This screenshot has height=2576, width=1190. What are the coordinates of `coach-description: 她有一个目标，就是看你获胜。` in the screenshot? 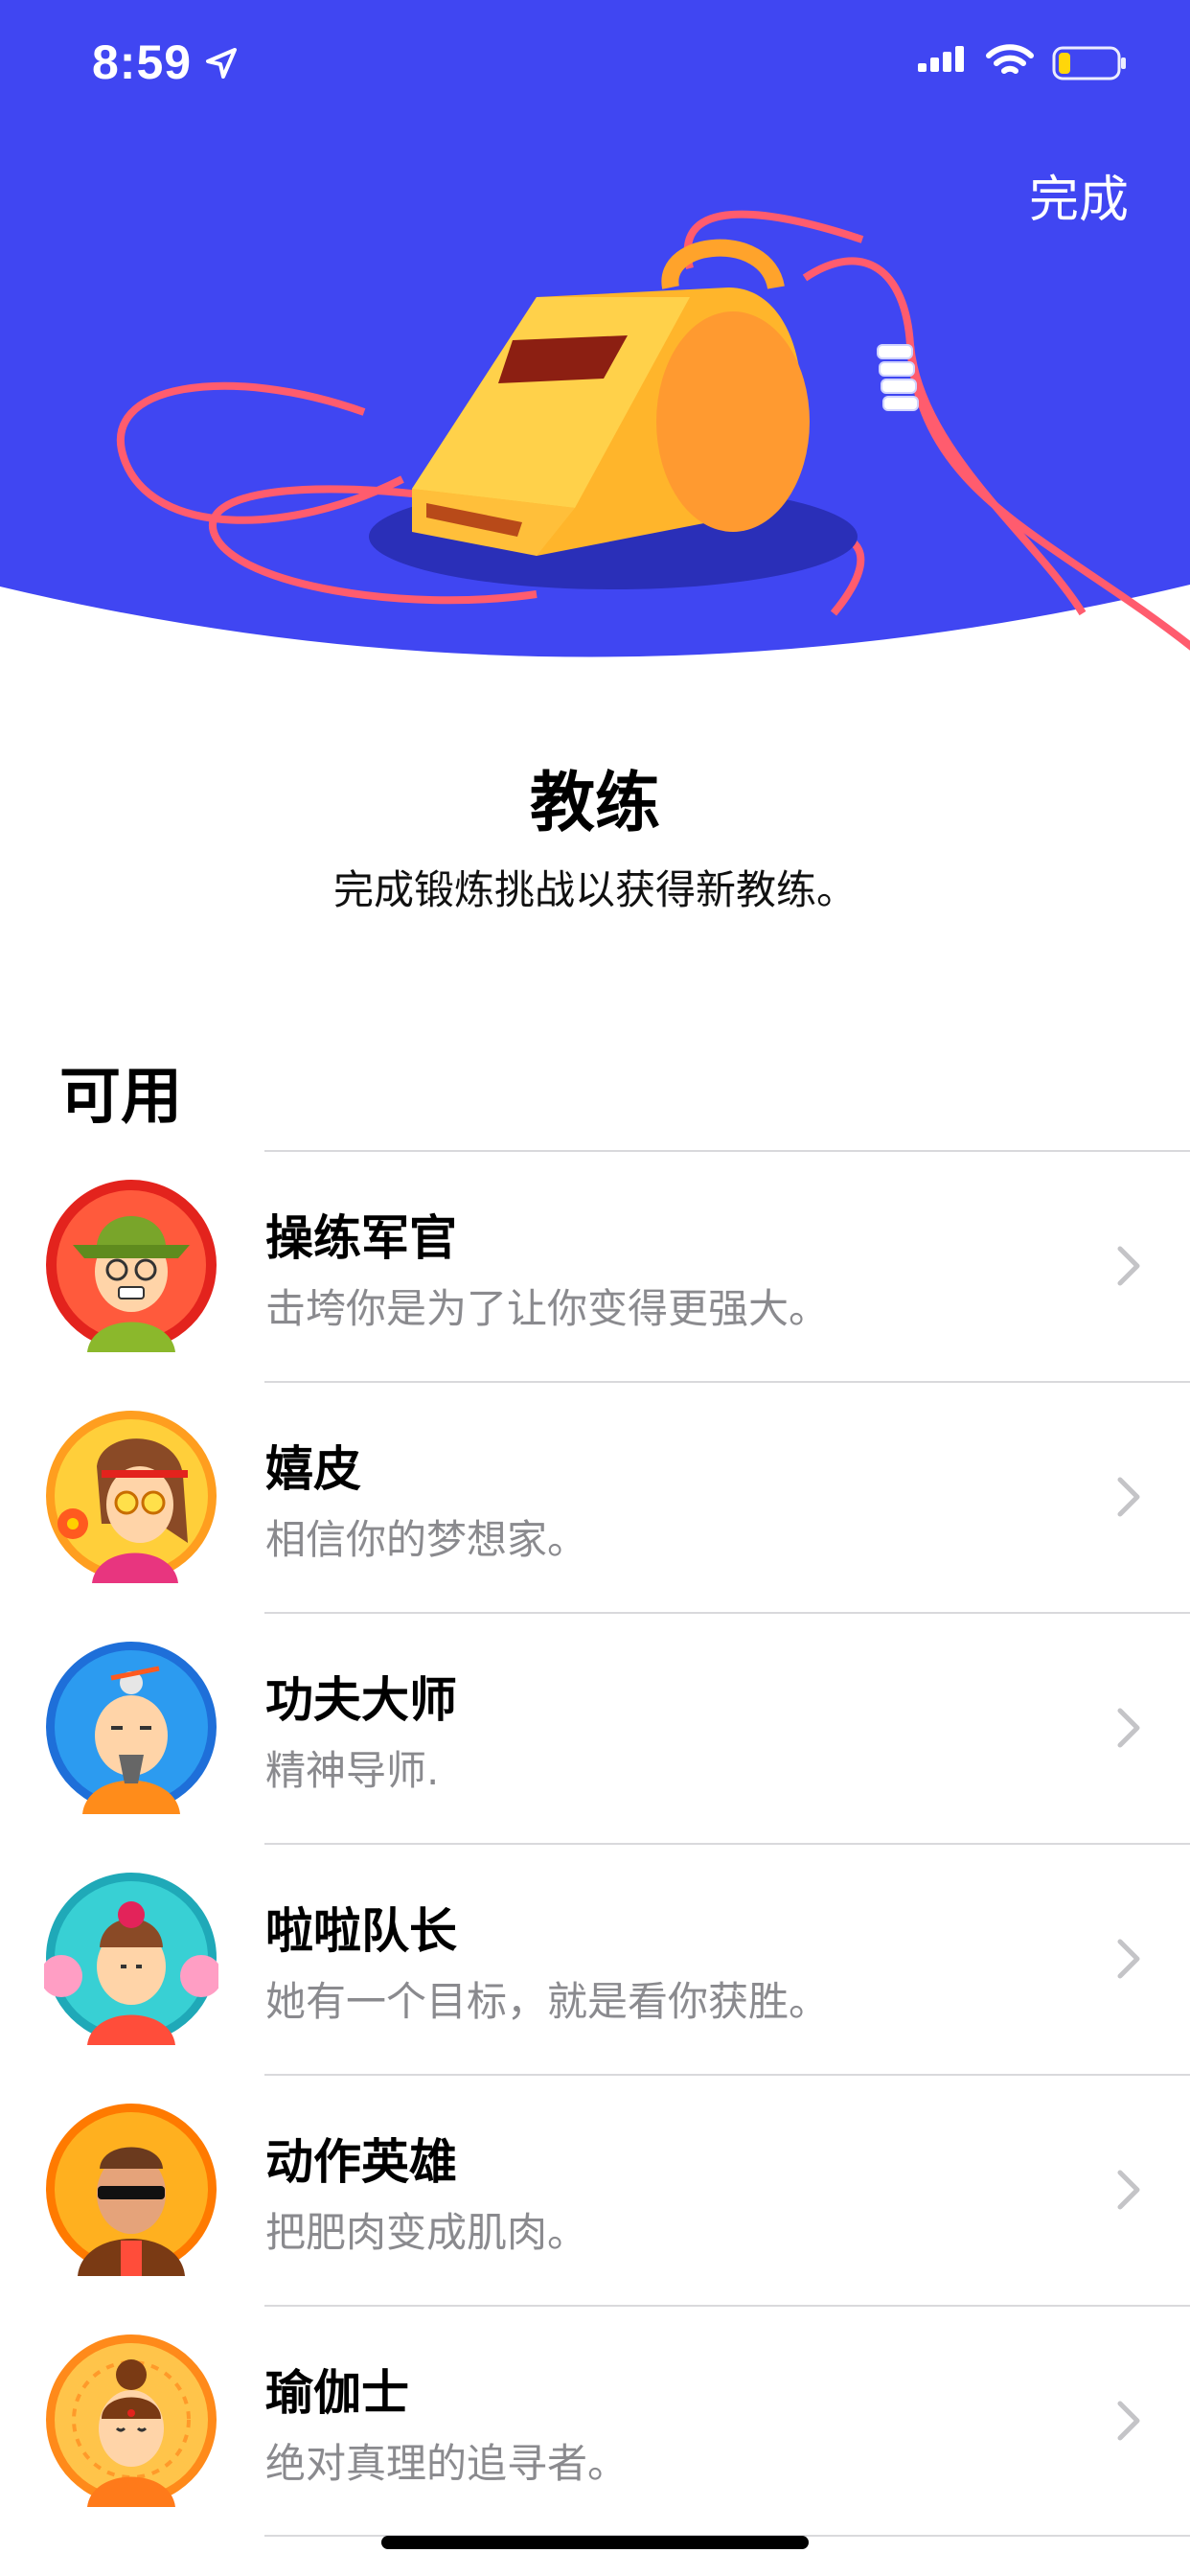 It's located at (547, 2001).